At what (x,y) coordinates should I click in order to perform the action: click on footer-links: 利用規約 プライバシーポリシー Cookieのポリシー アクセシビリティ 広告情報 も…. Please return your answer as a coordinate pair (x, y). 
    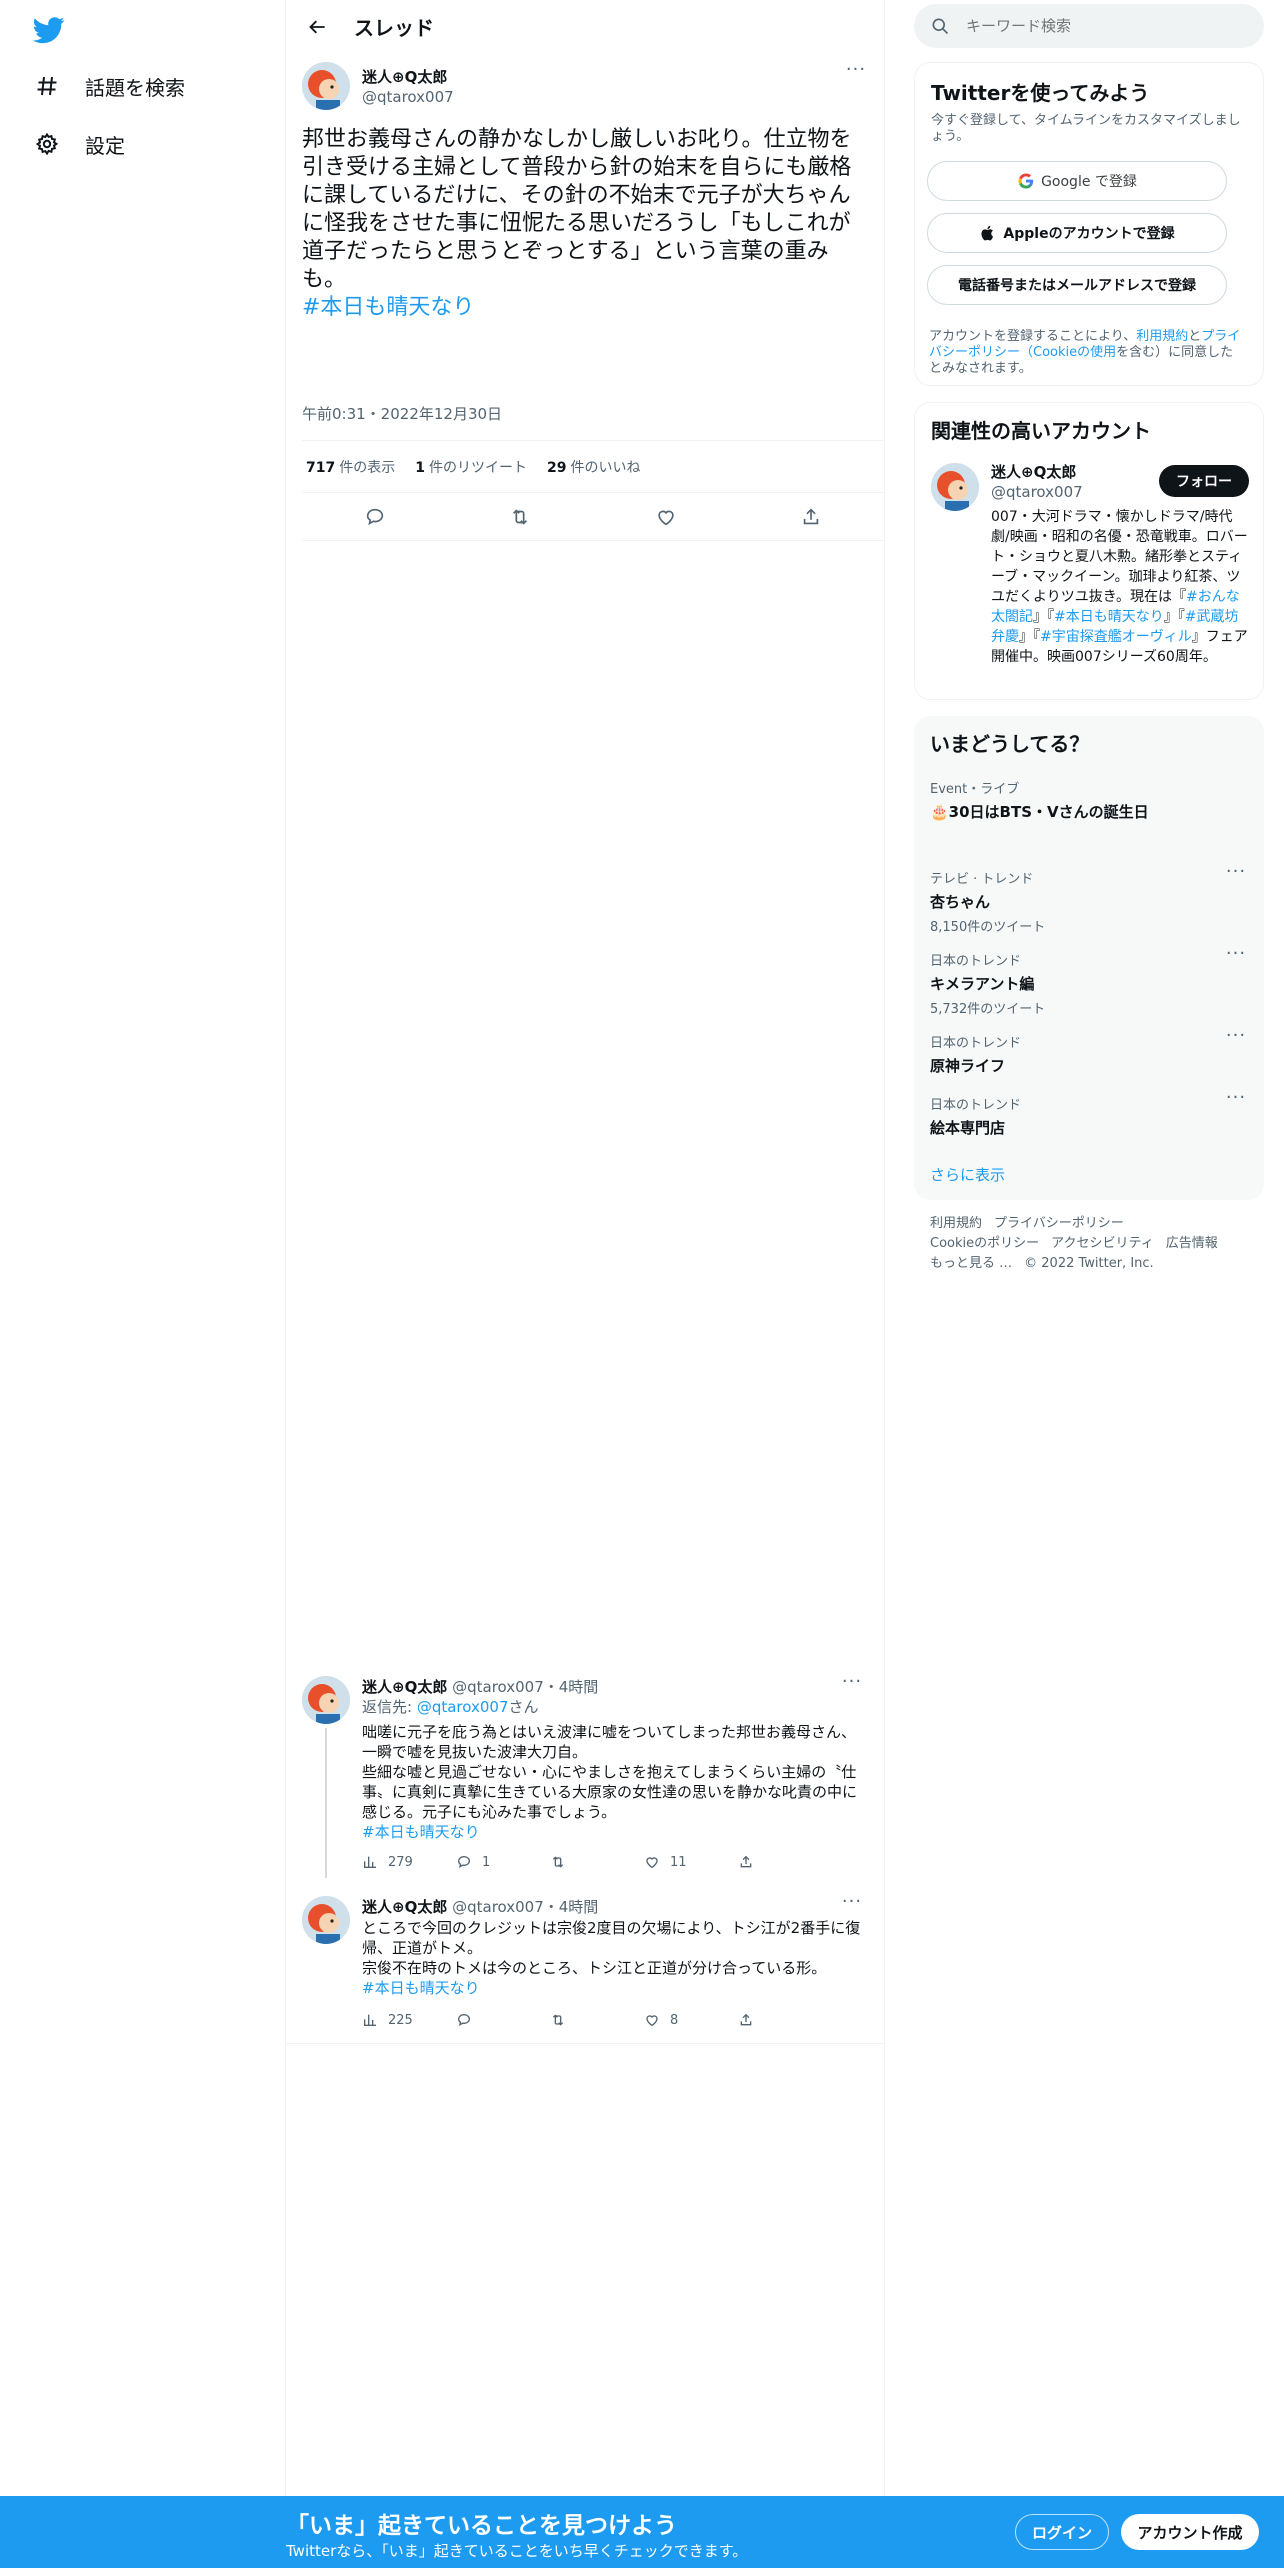
    Looking at the image, I should click on (1090, 1244).